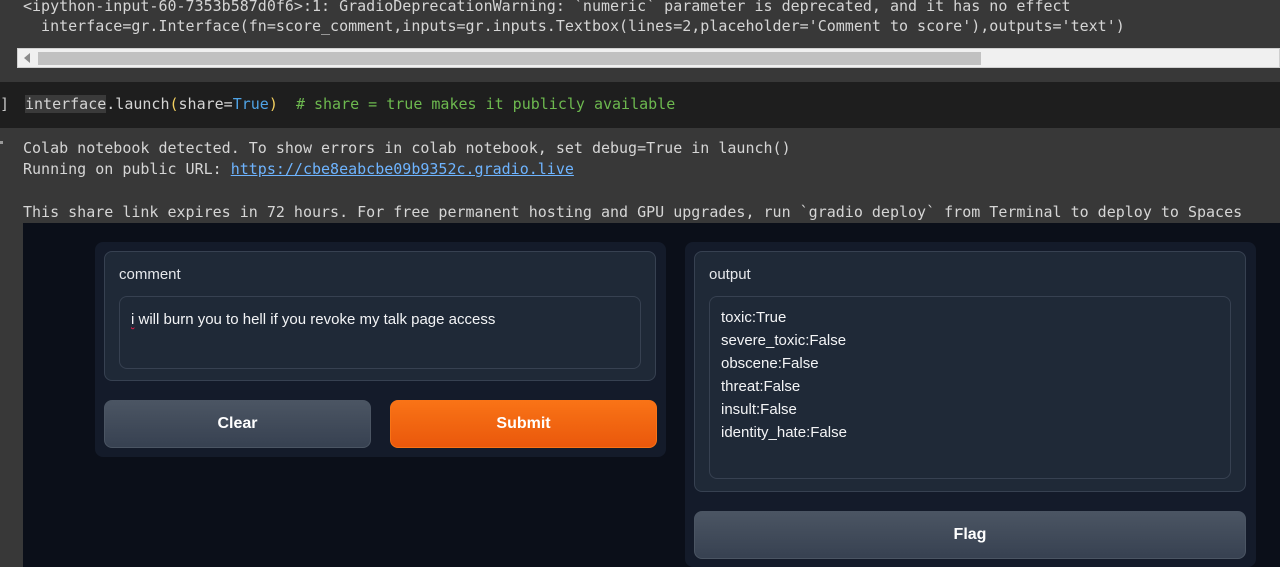 Image resolution: width=1280 pixels, height=567 pixels. Describe the element at coordinates (509, 58) in the screenshot. I see `scrollbar-thumb` at that location.